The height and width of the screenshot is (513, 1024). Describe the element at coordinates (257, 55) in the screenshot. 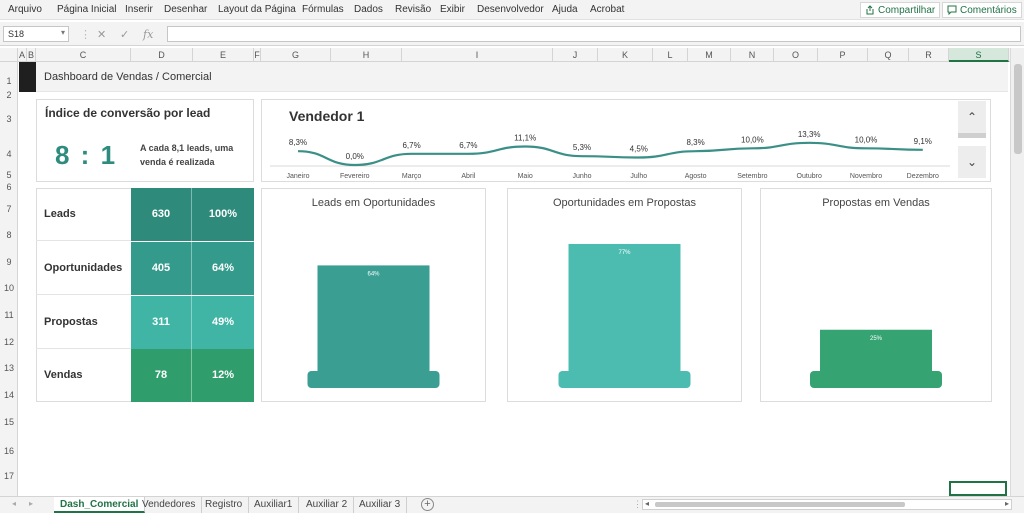

I see `col-header-f: F` at that location.